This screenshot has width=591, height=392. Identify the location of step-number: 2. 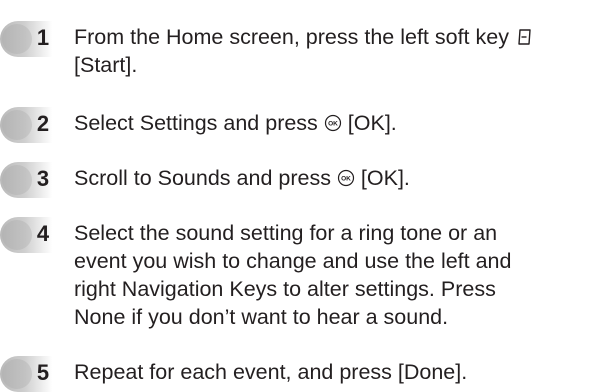
(43, 123).